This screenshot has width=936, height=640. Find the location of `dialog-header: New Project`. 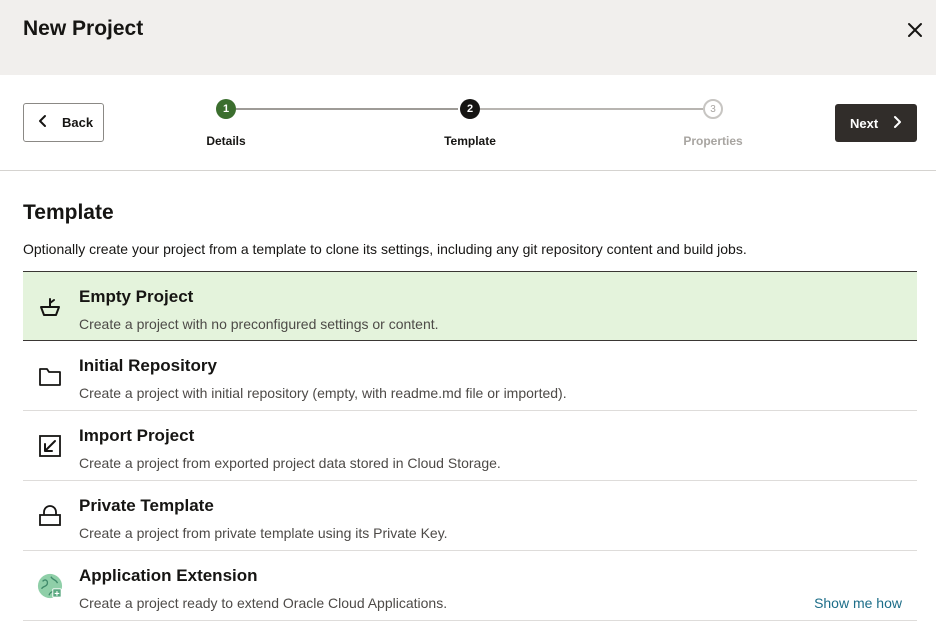

dialog-header: New Project is located at coordinates (468, 37).